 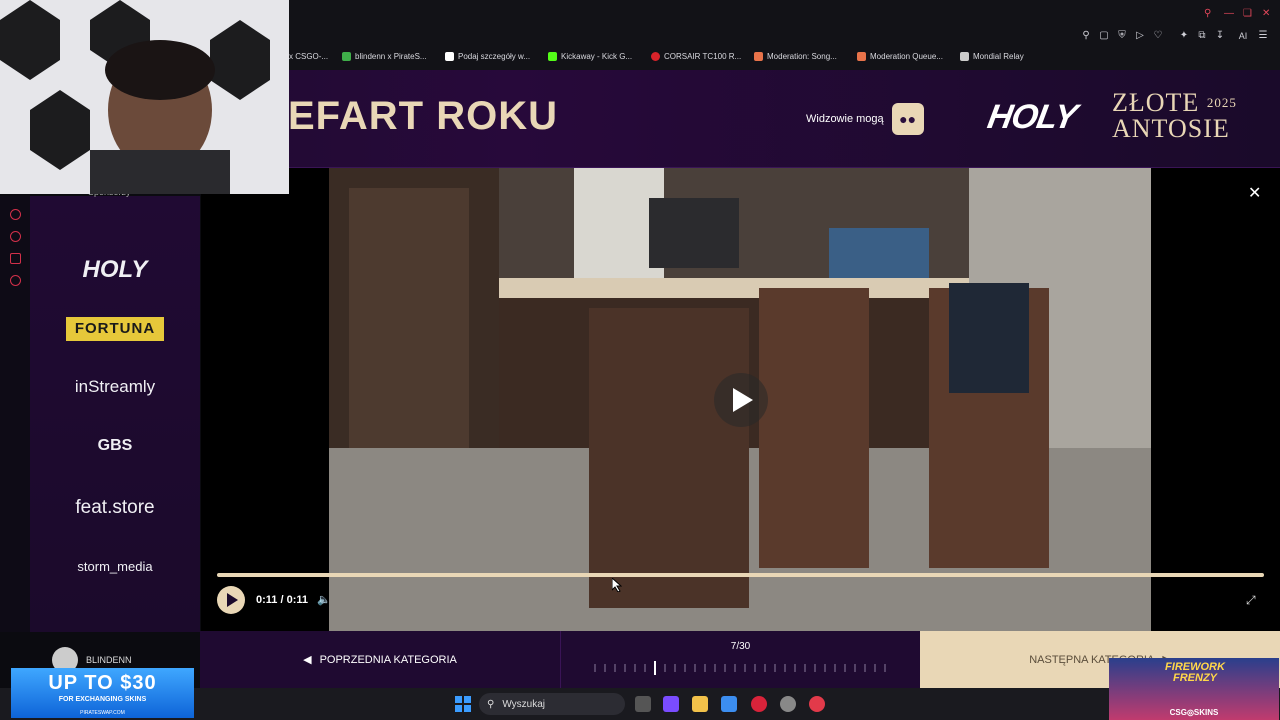 What do you see at coordinates (115, 329) in the screenshot?
I see `sponsor-fortuna: FORTUNA` at bounding box center [115, 329].